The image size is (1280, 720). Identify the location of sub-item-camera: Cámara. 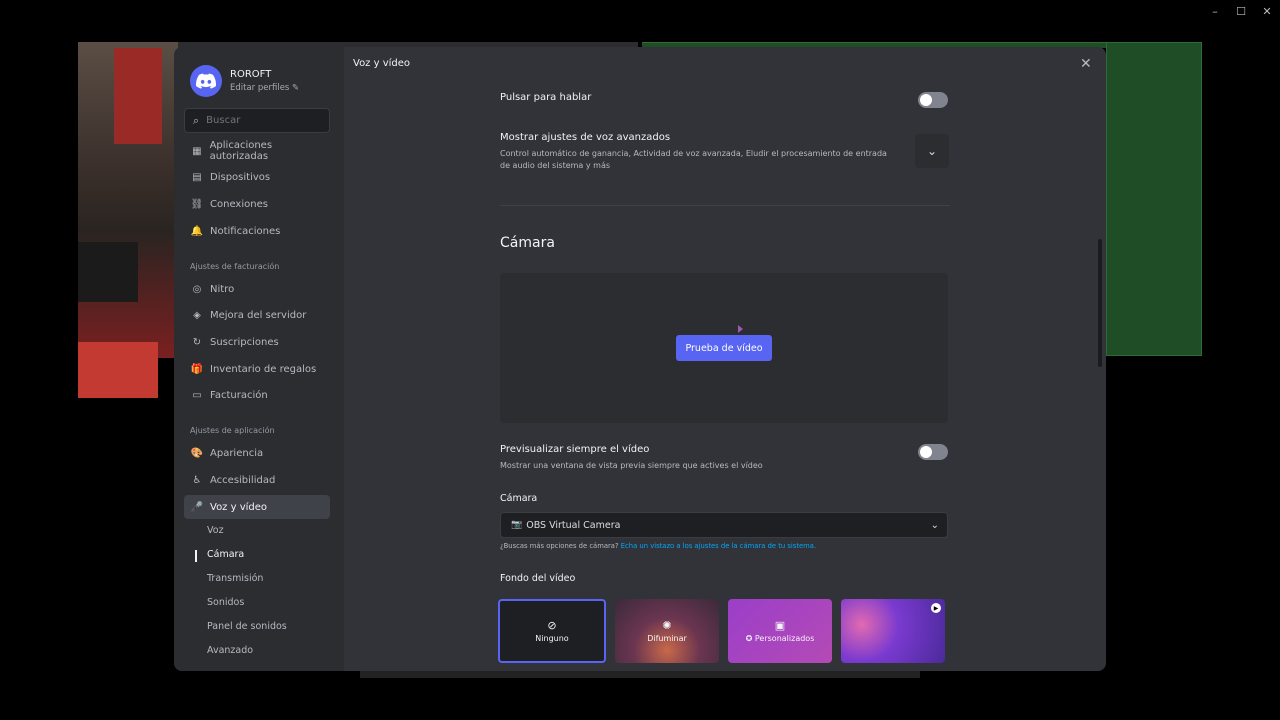
(225, 554).